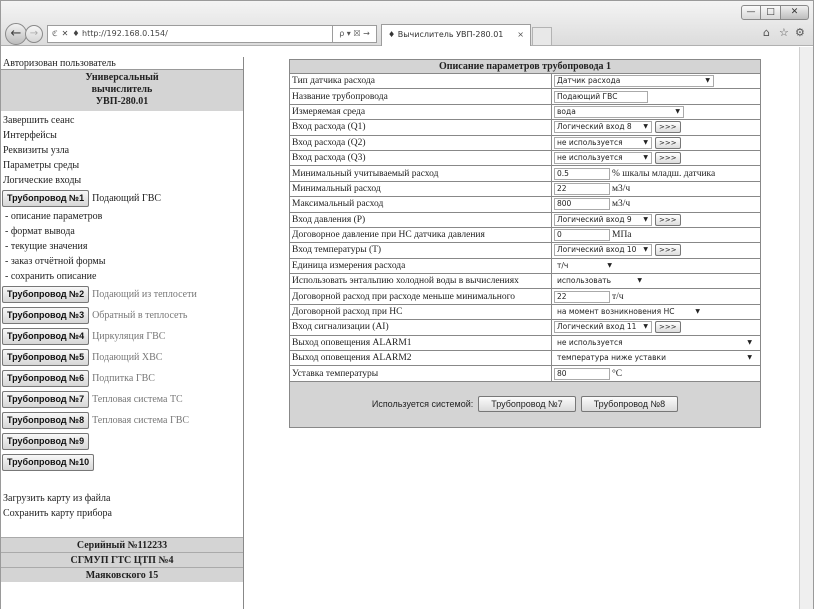  What do you see at coordinates (65, 33) in the screenshot?
I see `stop-icon: ✕` at bounding box center [65, 33].